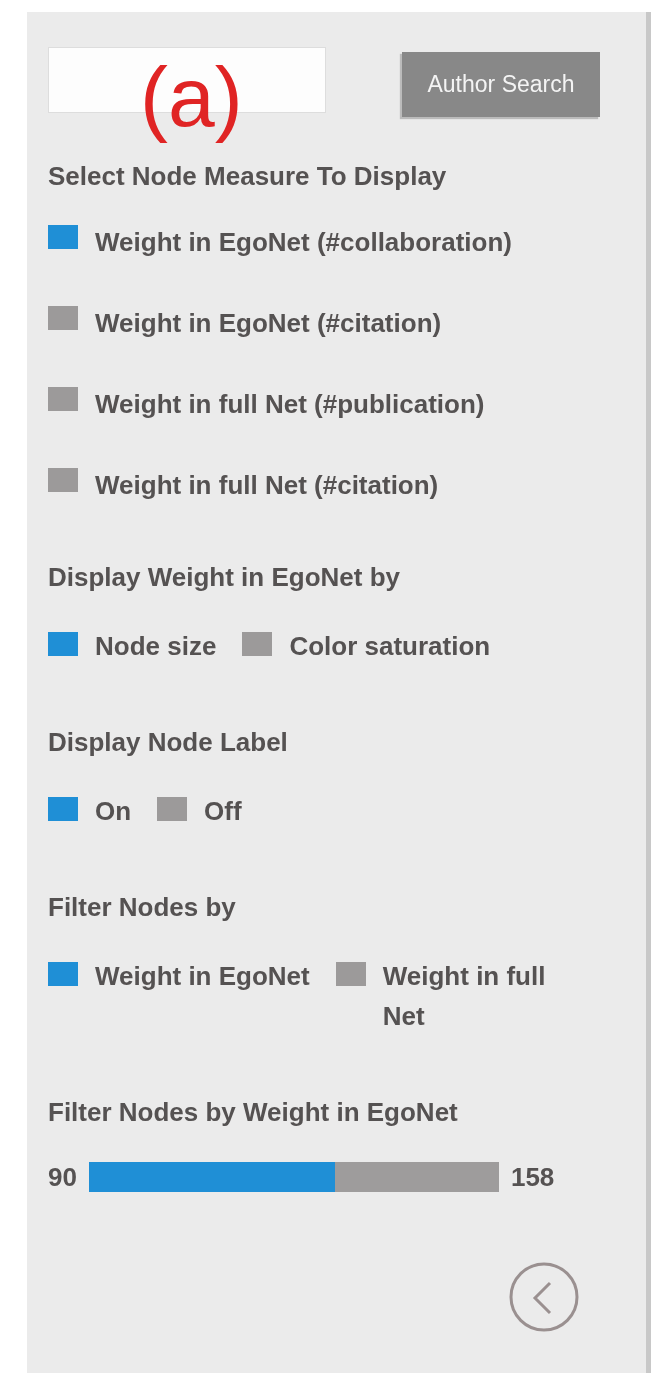 This screenshot has width=664, height=1373. What do you see at coordinates (224, 577) in the screenshot?
I see `section-heading: Display Weight in EgoNet by` at bounding box center [224, 577].